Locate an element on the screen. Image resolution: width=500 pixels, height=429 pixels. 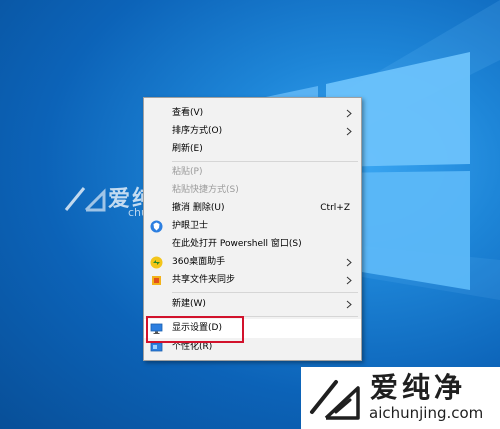
menu-item-paste-shortcut: 粘贴快捷方式(S) is located at coordinates (252, 190).